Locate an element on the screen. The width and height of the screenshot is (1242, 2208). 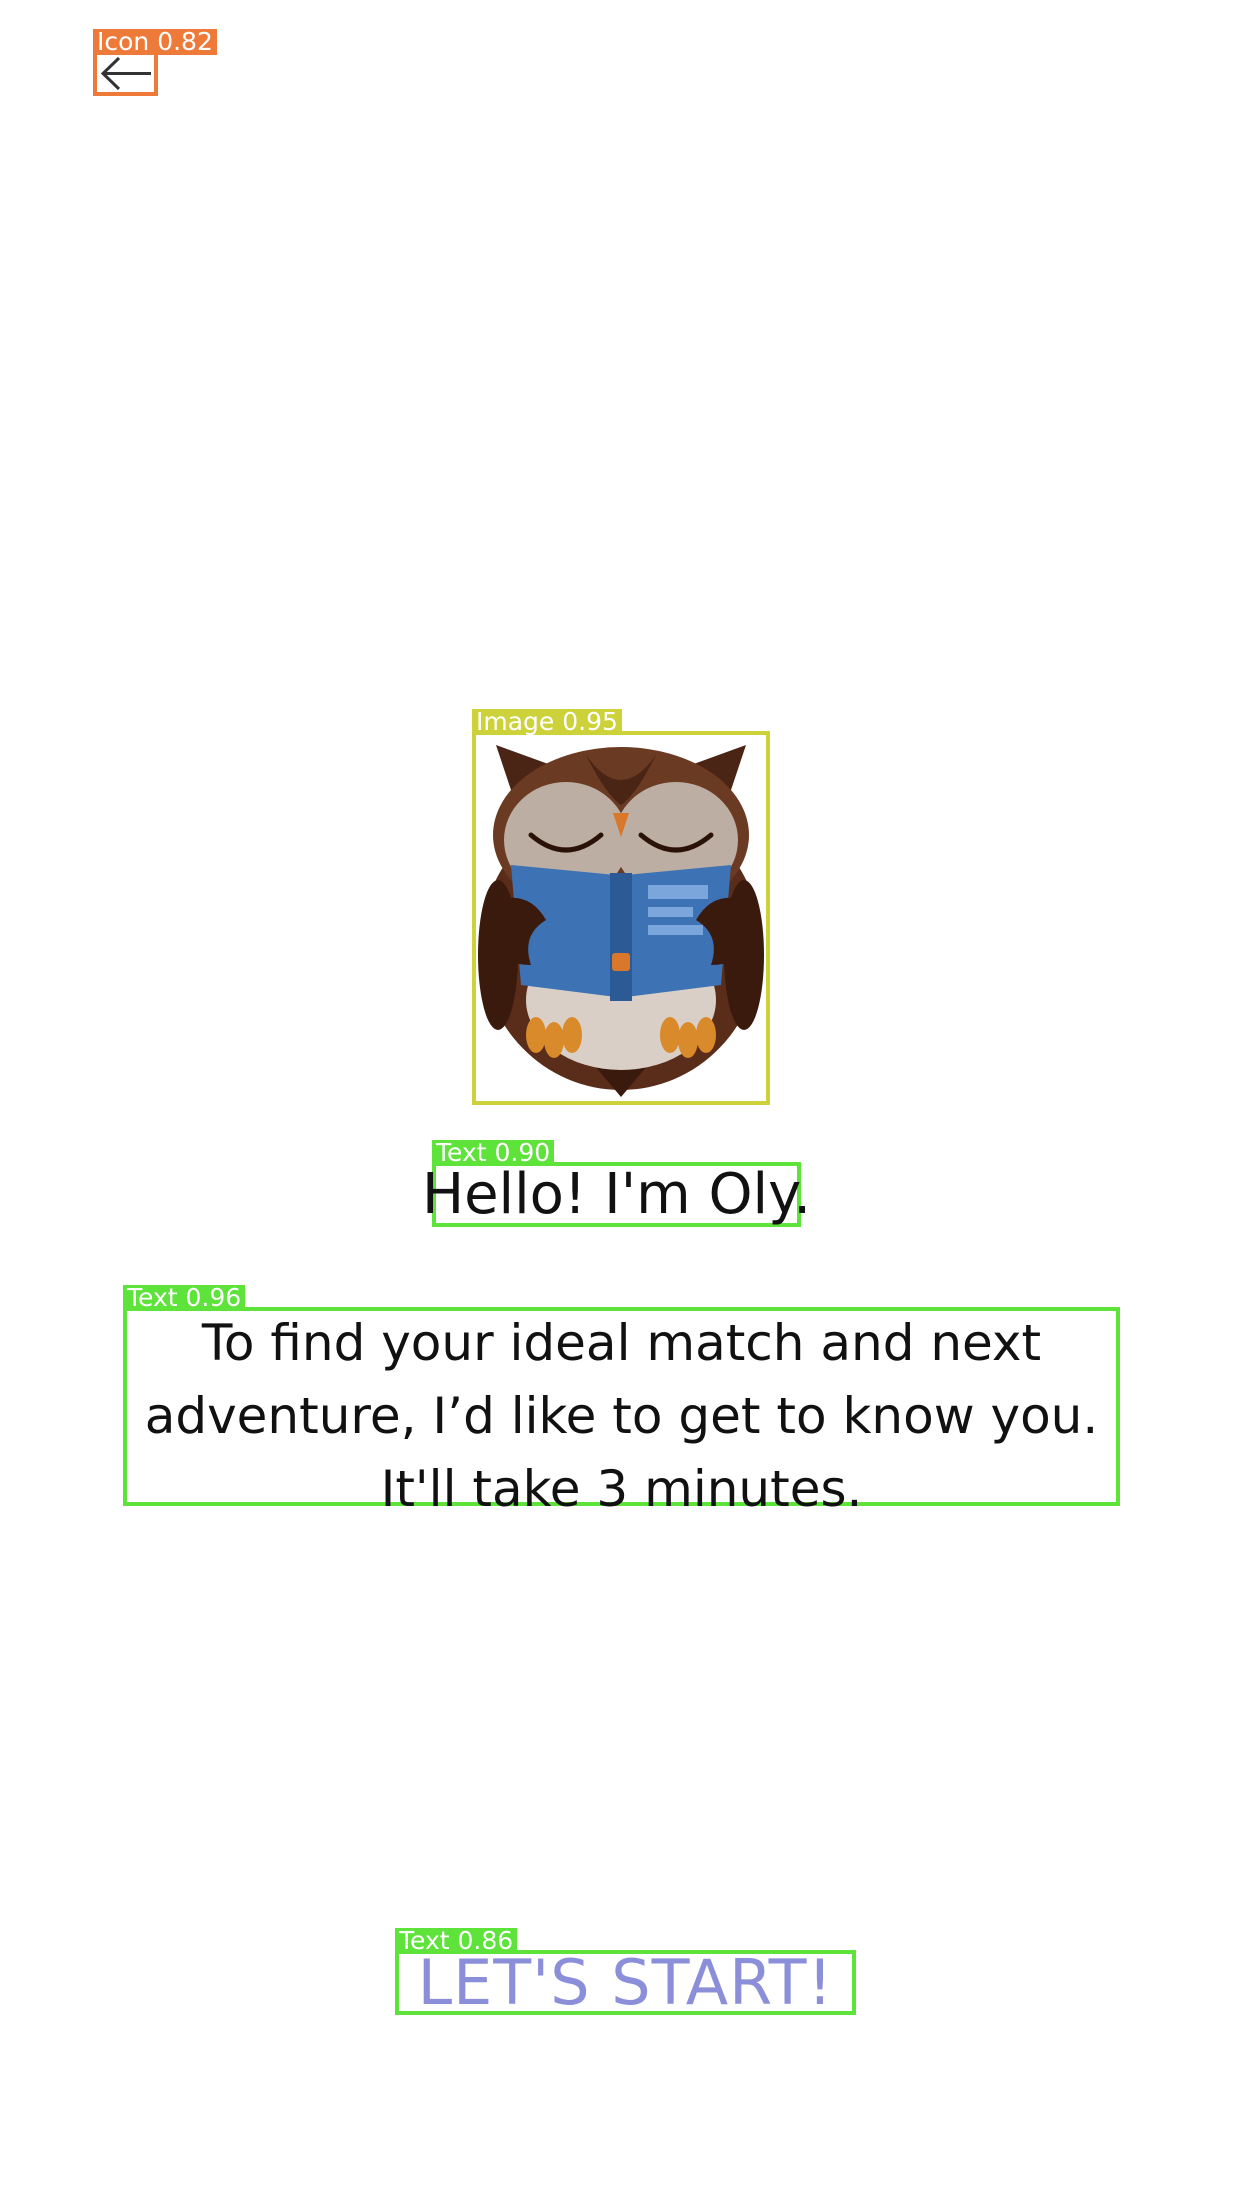
greeting-title: Hello! I'm Oly. is located at coordinates (616, 1194).